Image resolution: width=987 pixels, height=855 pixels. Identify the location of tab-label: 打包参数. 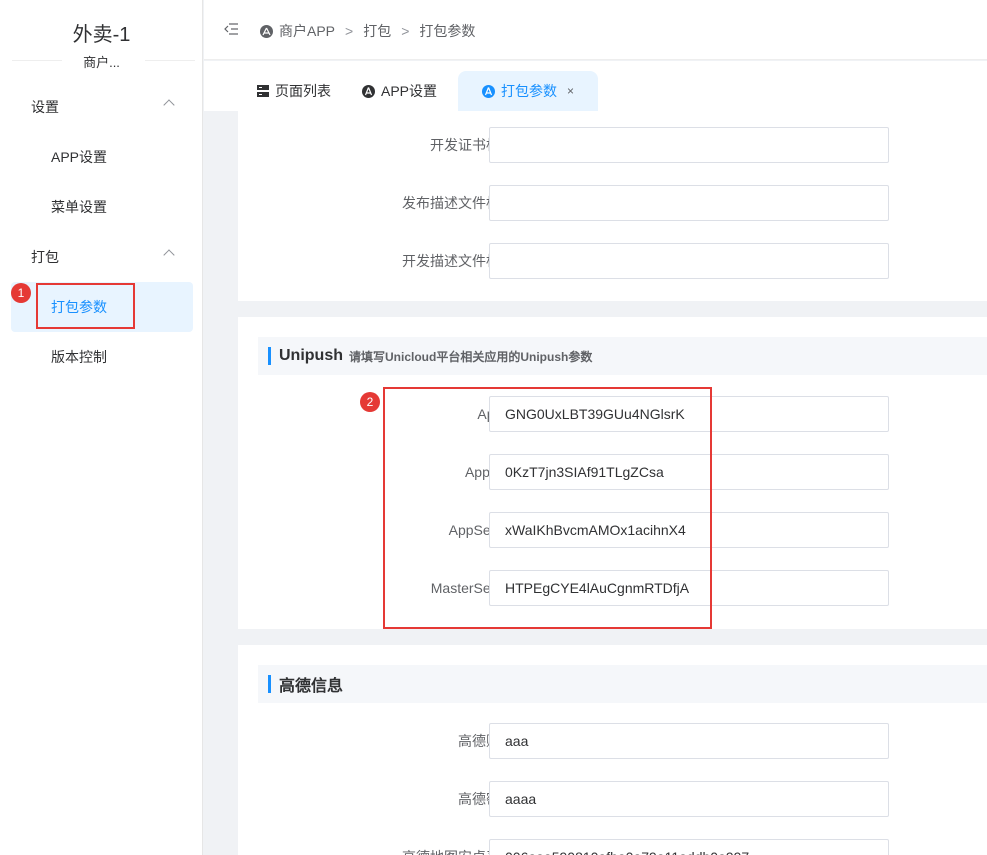
(529, 91).